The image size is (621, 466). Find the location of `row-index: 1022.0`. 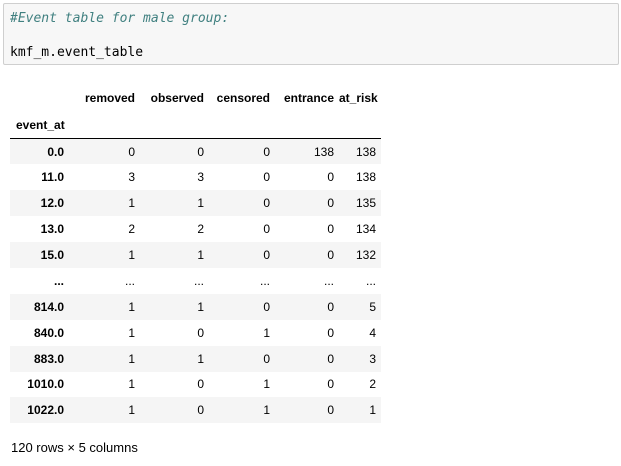

row-index: 1022.0 is located at coordinates (45, 410).